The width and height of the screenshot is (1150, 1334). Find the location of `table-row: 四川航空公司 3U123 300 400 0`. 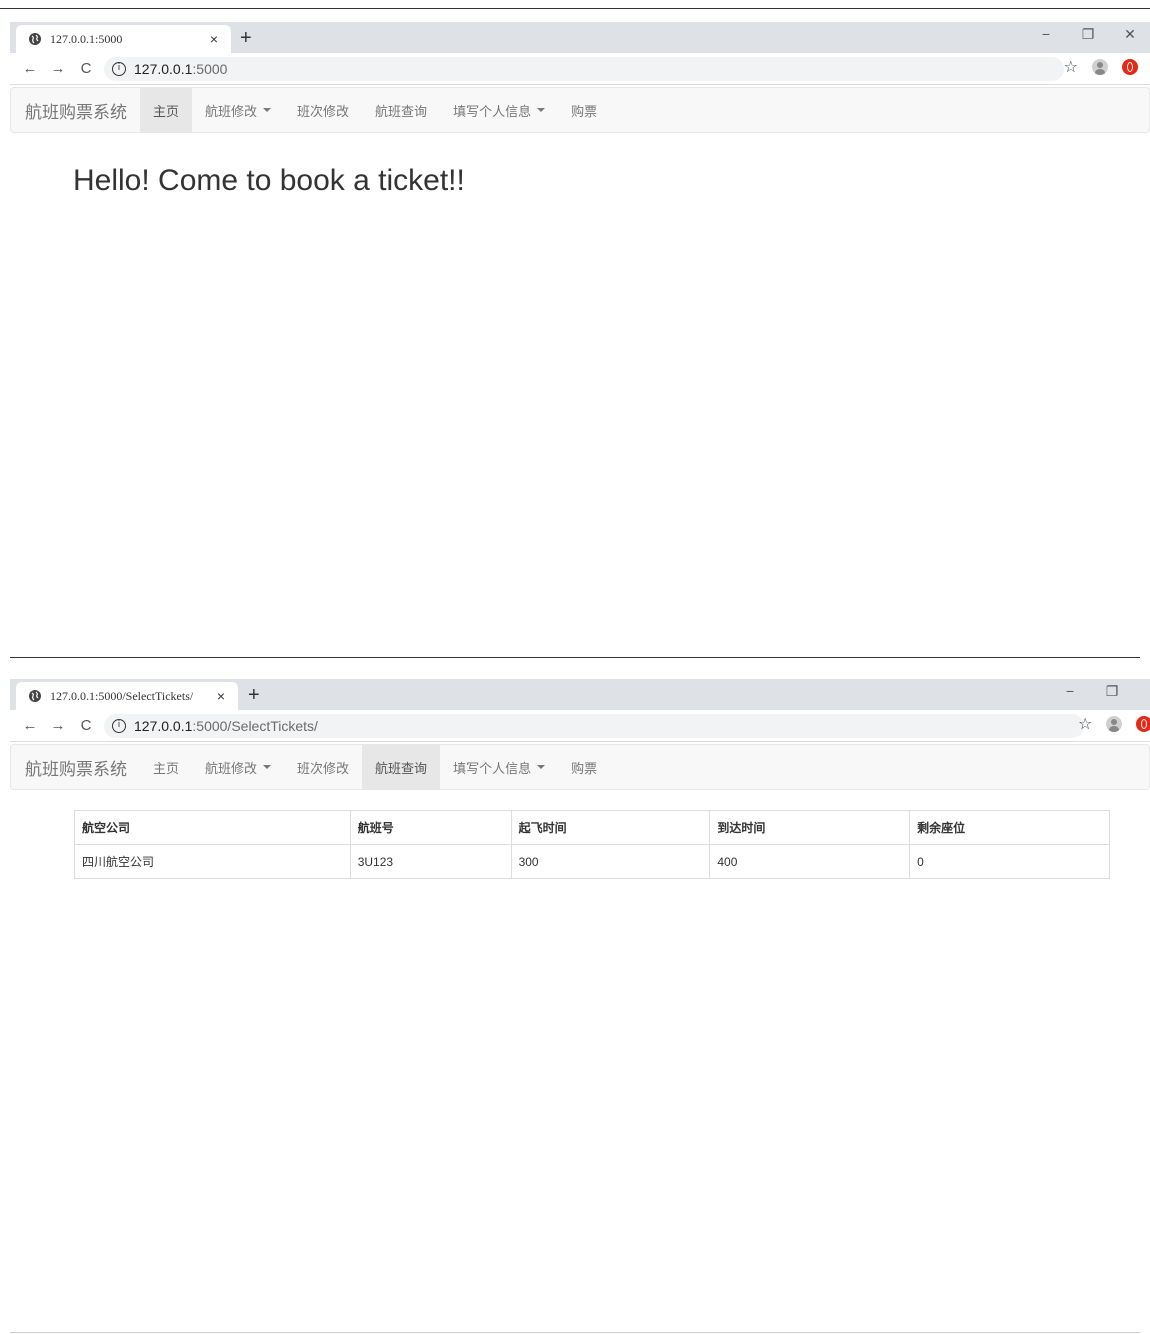

table-row: 四川航空公司 3U123 300 400 0 is located at coordinates (592, 861).